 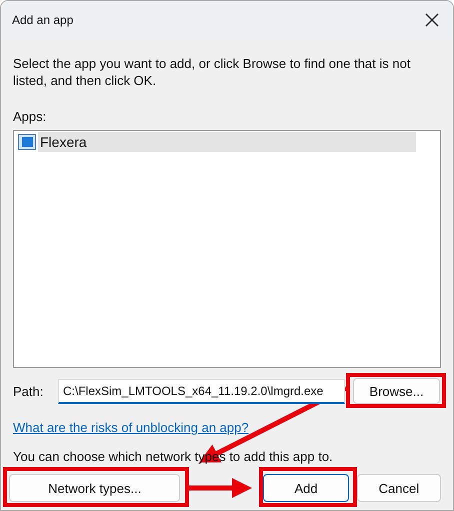 I want to click on path-field: C:\FlexSim_LMTOOLS_x64_11.19.2.0\lmgrd.exe, so click(x=201, y=391).